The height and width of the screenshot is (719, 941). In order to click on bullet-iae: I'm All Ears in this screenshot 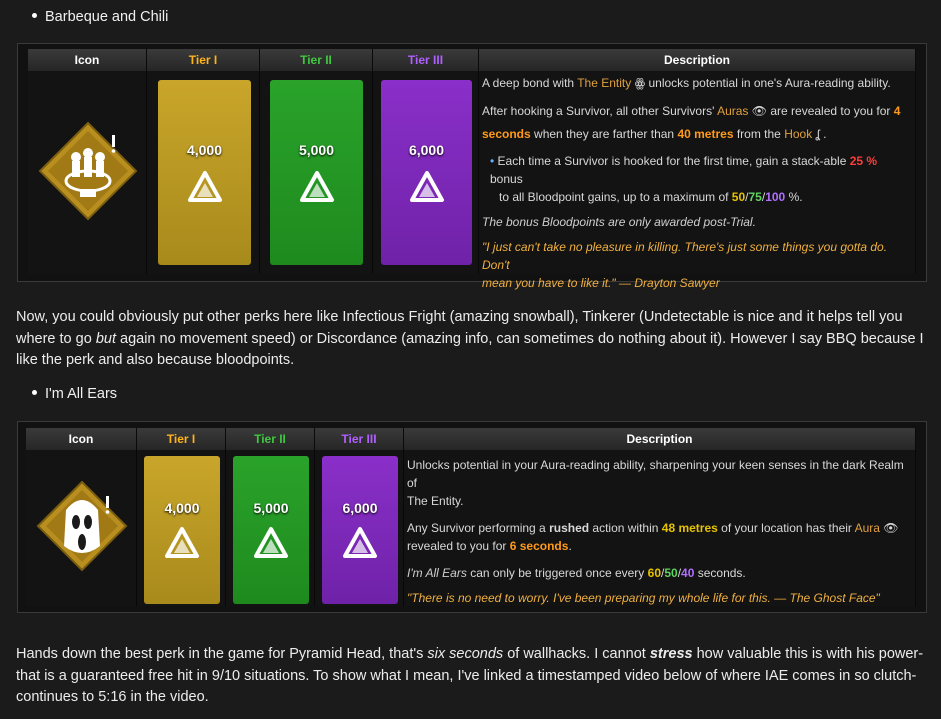, I will do `click(74, 394)`.